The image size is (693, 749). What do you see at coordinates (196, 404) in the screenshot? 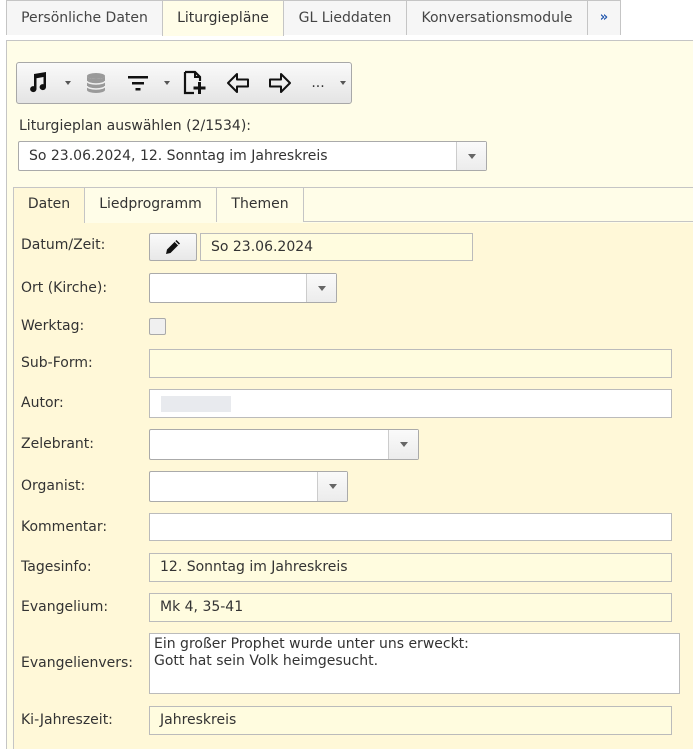
I see `redacted-author-value` at bounding box center [196, 404].